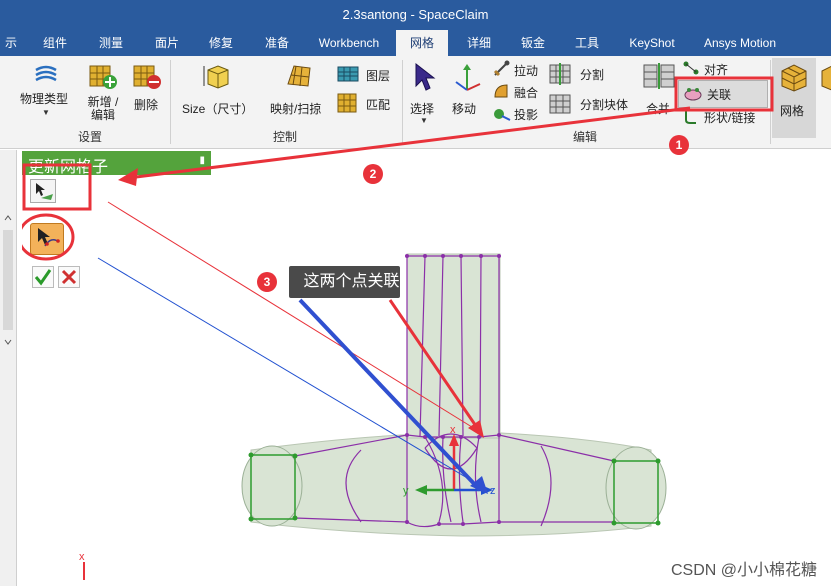  What do you see at coordinates (526, 93) in the screenshot?
I see `blend-label: 融合` at bounding box center [526, 93].